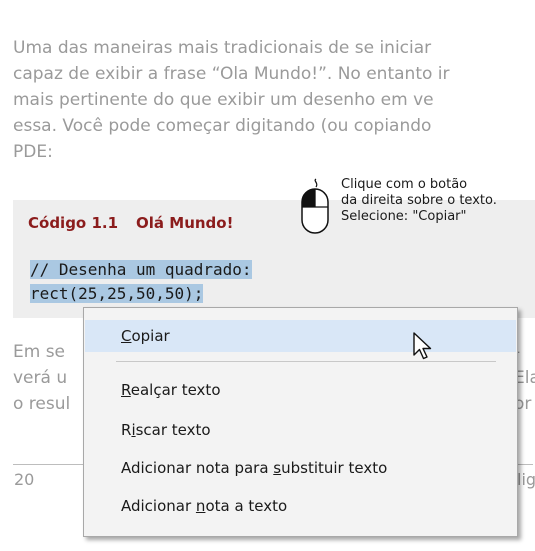  What do you see at coordinates (204, 506) in the screenshot?
I see `menu-item-label: Adicionar nota a texto` at bounding box center [204, 506].